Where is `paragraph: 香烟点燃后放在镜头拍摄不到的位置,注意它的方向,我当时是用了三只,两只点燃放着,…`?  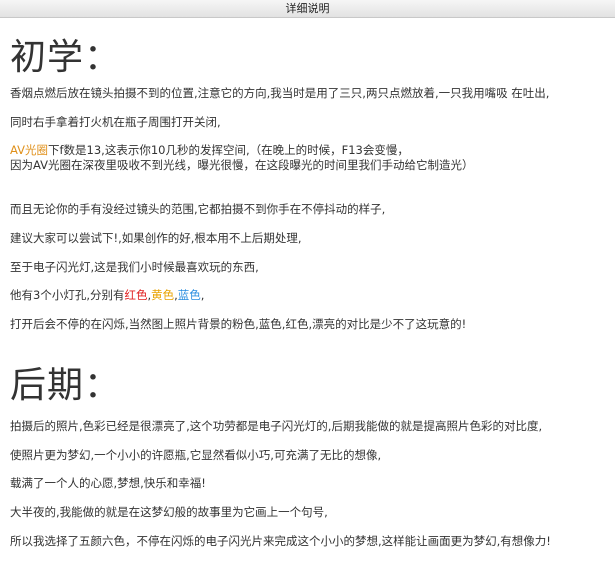
paragraph: 香烟点燃后放在镜头拍摄不到的位置,注意它的方向,我当时是用了三只,两只点燃放着,… is located at coordinates (280, 93).